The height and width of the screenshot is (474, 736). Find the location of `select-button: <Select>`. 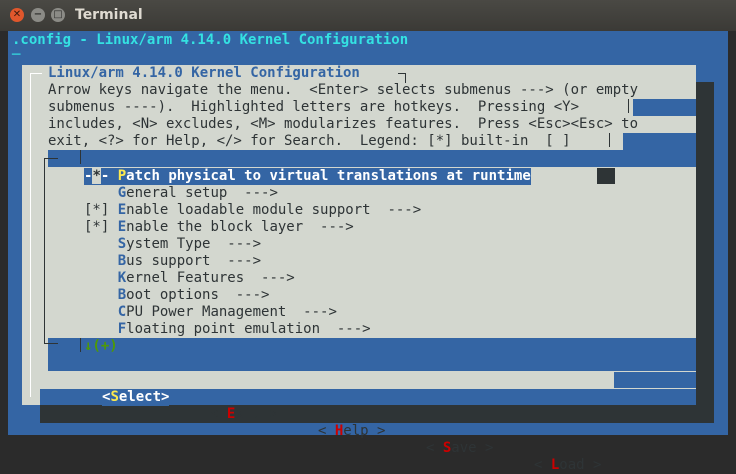

select-button: <Select> is located at coordinates (136, 397).